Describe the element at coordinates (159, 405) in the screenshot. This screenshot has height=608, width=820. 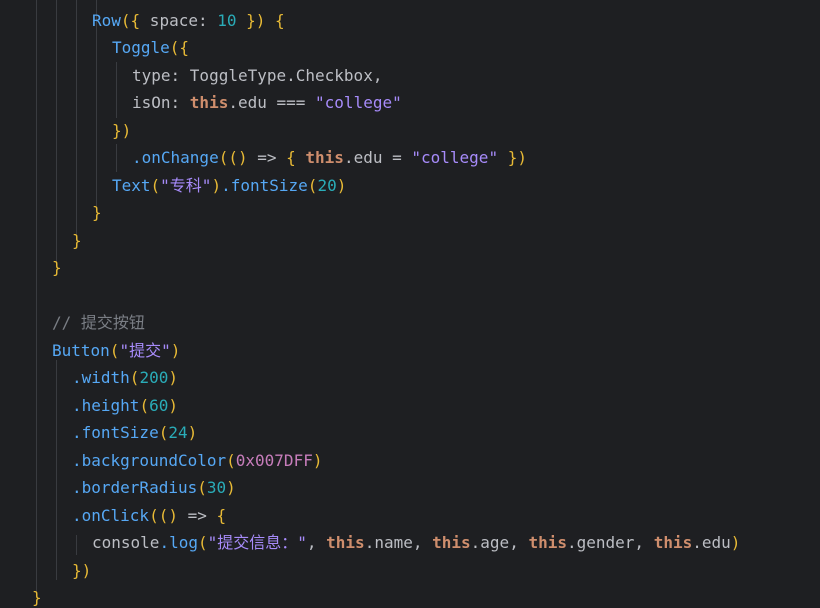
I see `code-token: 60` at that location.